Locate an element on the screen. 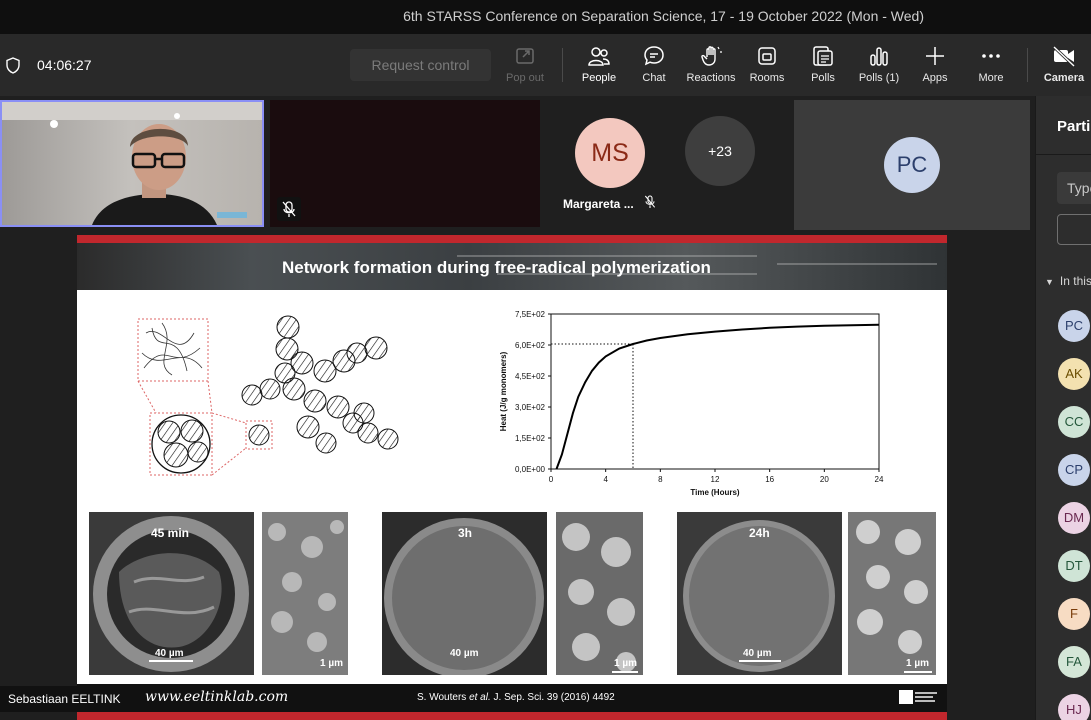 This screenshot has height=720, width=1091. meeting-timer: 04:06:27 is located at coordinates (64, 65).